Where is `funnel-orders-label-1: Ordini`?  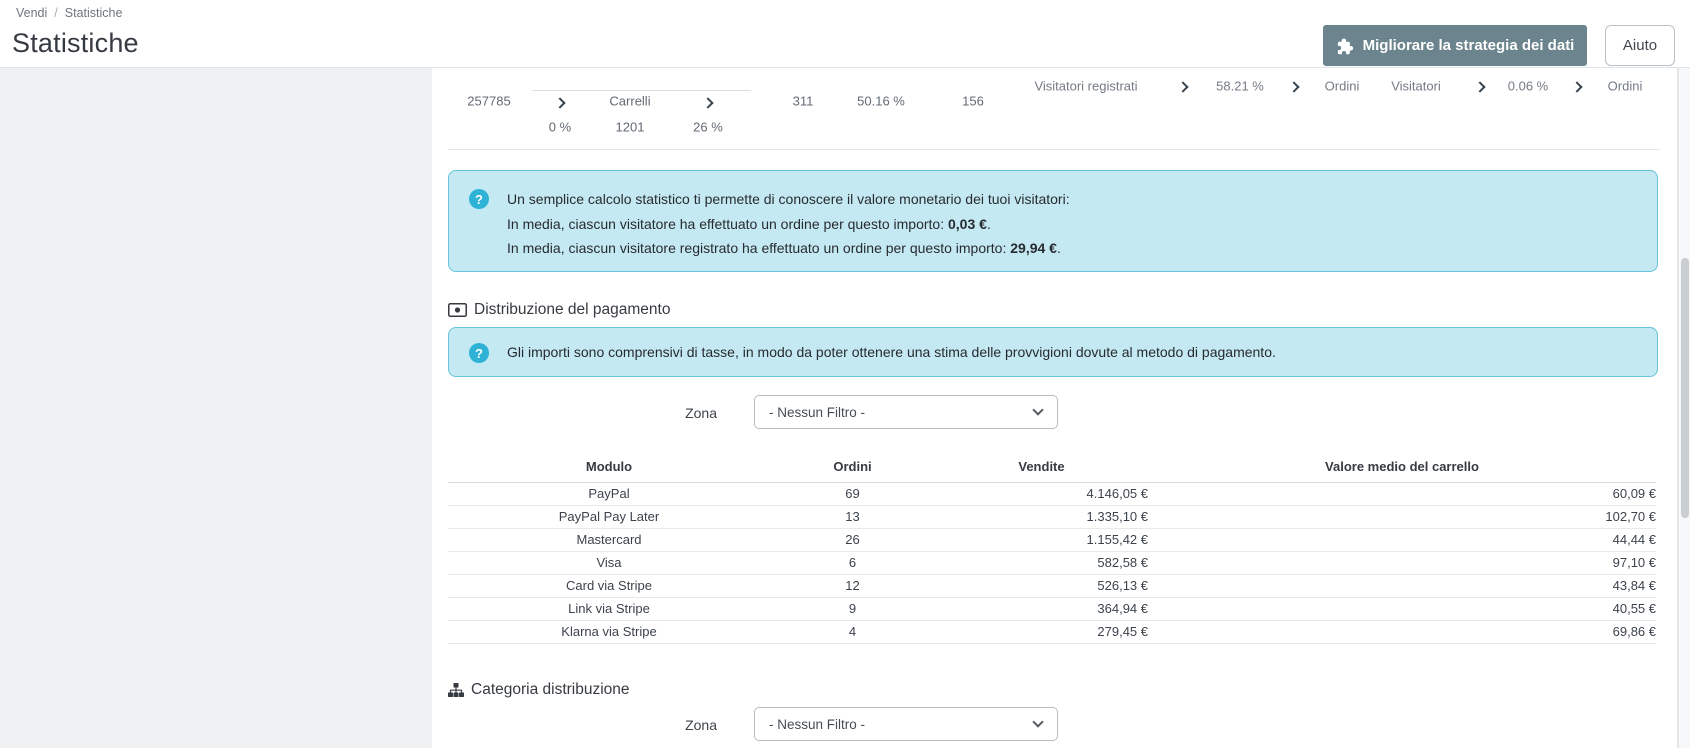
funnel-orders-label-1: Ordini is located at coordinates (1342, 86).